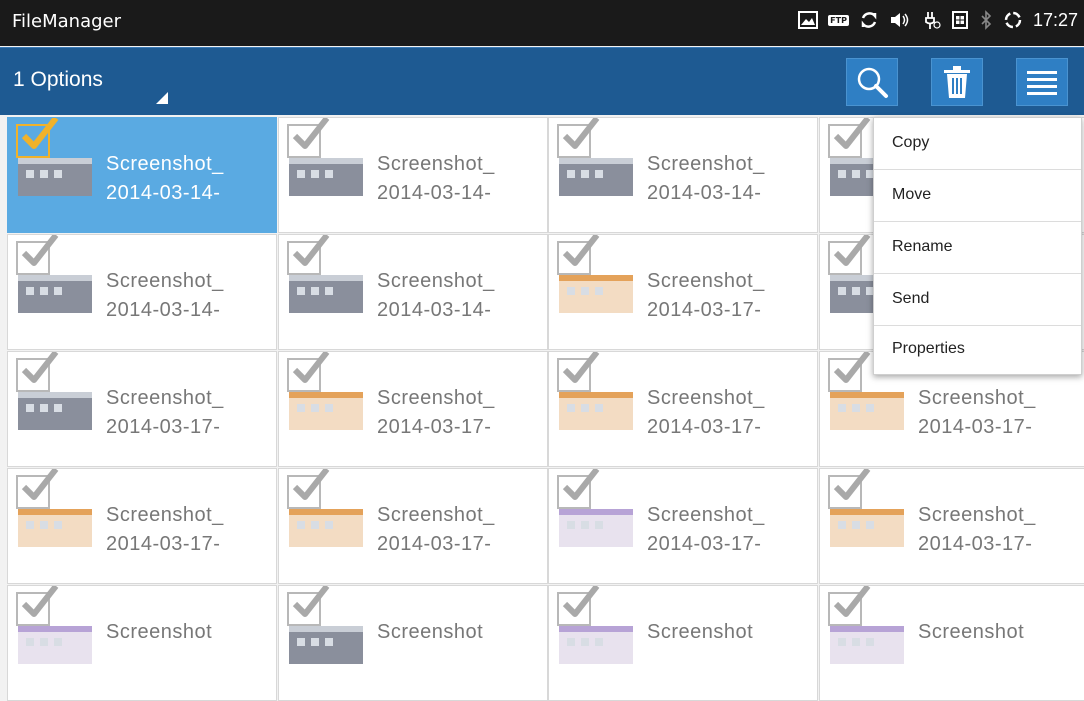 The image size is (1084, 701). I want to click on volume-icon, so click(900, 20).